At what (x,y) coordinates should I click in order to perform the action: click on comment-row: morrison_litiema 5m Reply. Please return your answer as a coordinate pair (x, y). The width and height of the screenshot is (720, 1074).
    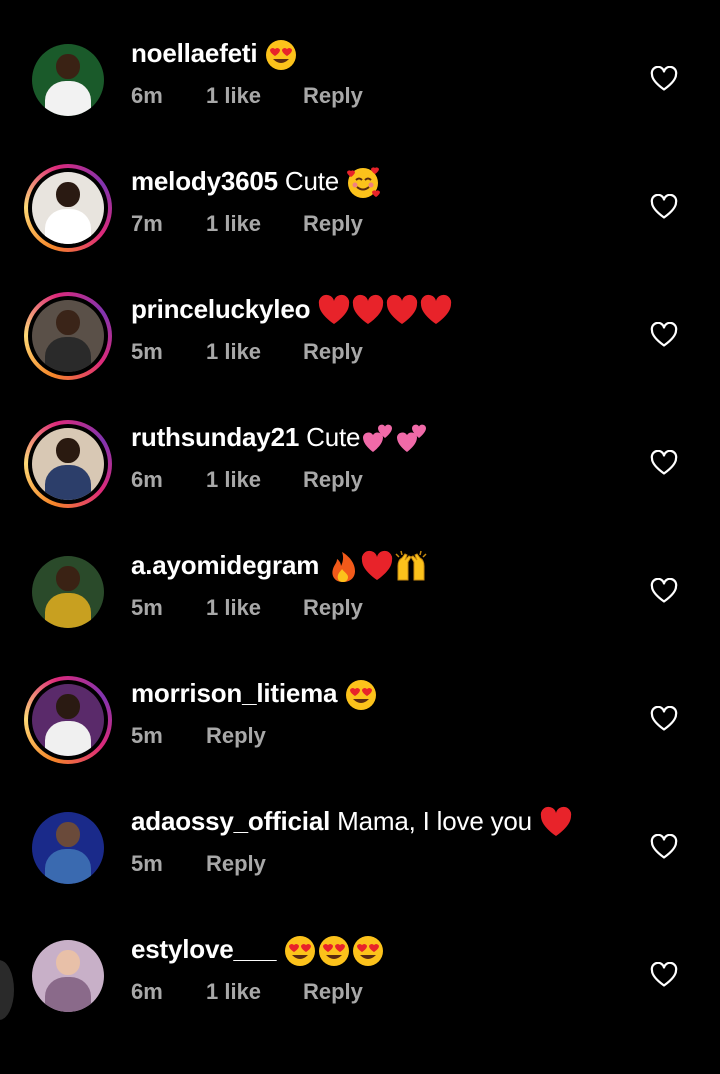
    Looking at the image, I should click on (360, 747).